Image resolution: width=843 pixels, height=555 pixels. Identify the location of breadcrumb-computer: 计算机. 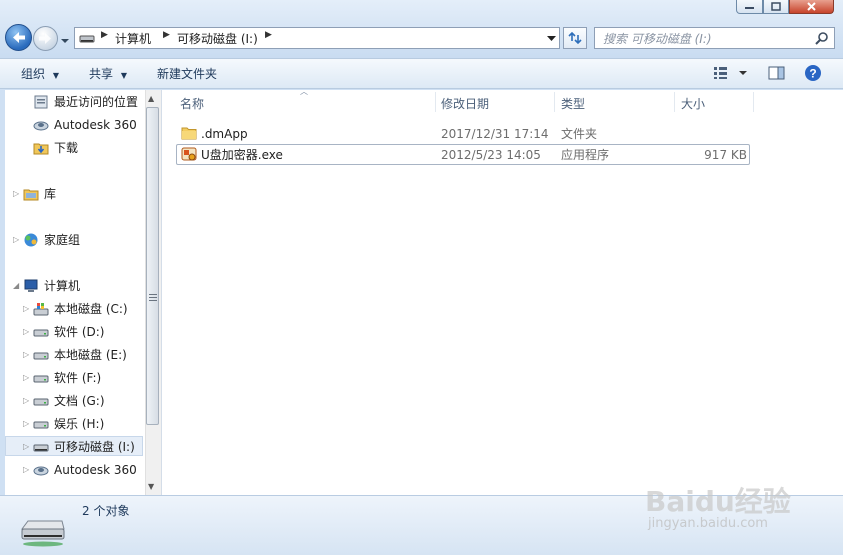
(133, 38).